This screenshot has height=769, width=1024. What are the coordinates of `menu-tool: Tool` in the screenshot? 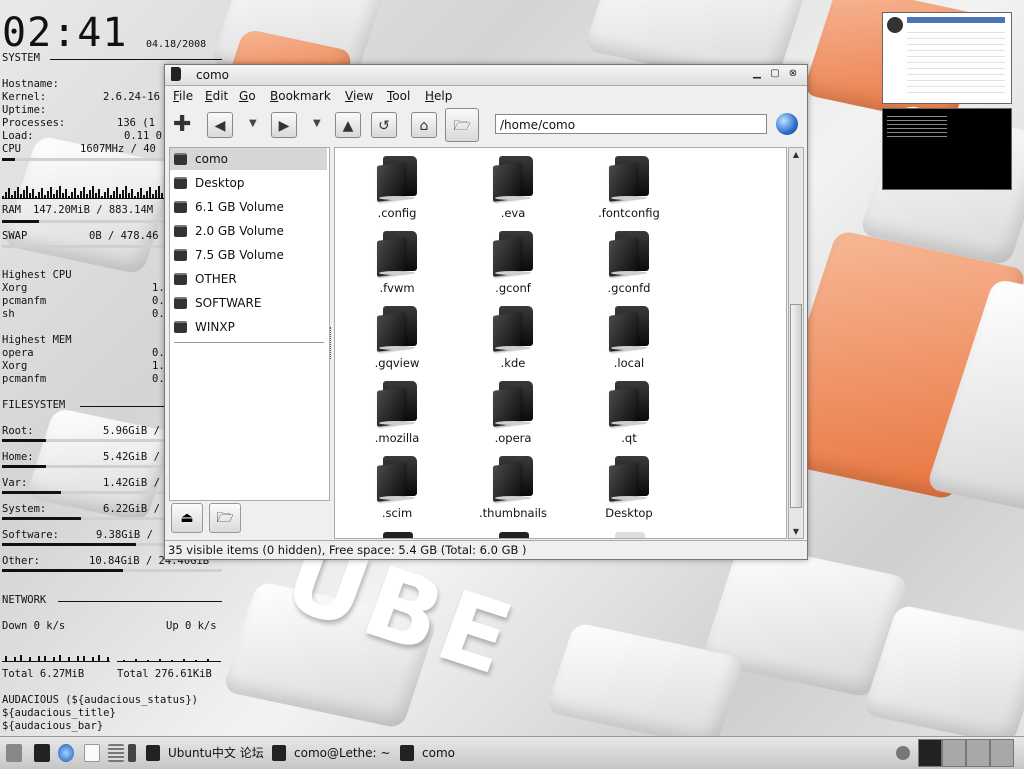 It's located at (398, 96).